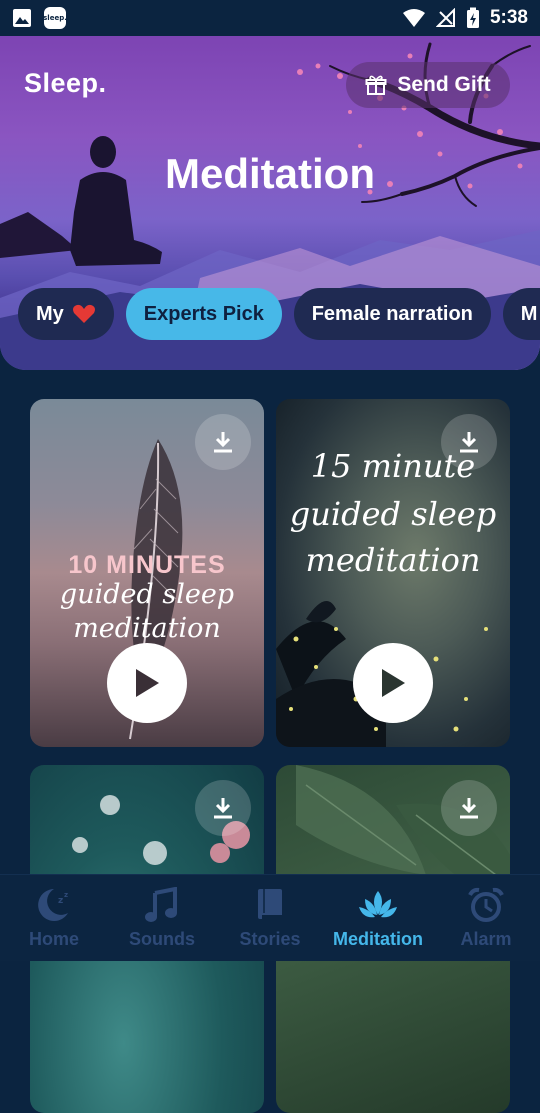 Image resolution: width=540 pixels, height=1113 pixels. Describe the element at coordinates (486, 938) in the screenshot. I see `nav-label: Alarm` at that location.